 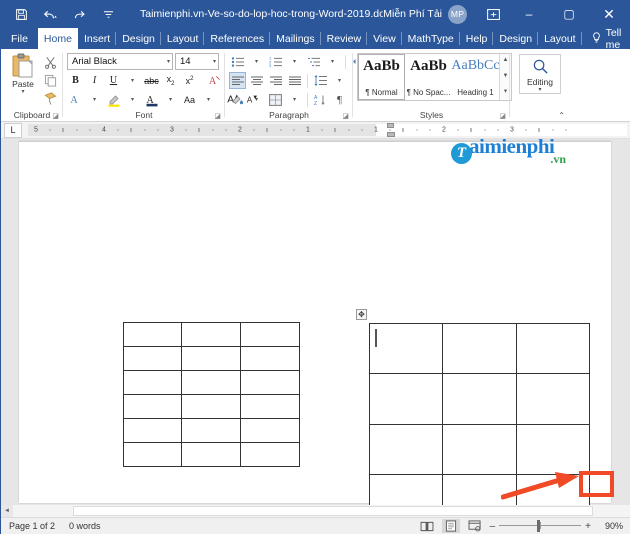 I want to click on collapse-ribbon-icon: ⌃, so click(x=561, y=115).